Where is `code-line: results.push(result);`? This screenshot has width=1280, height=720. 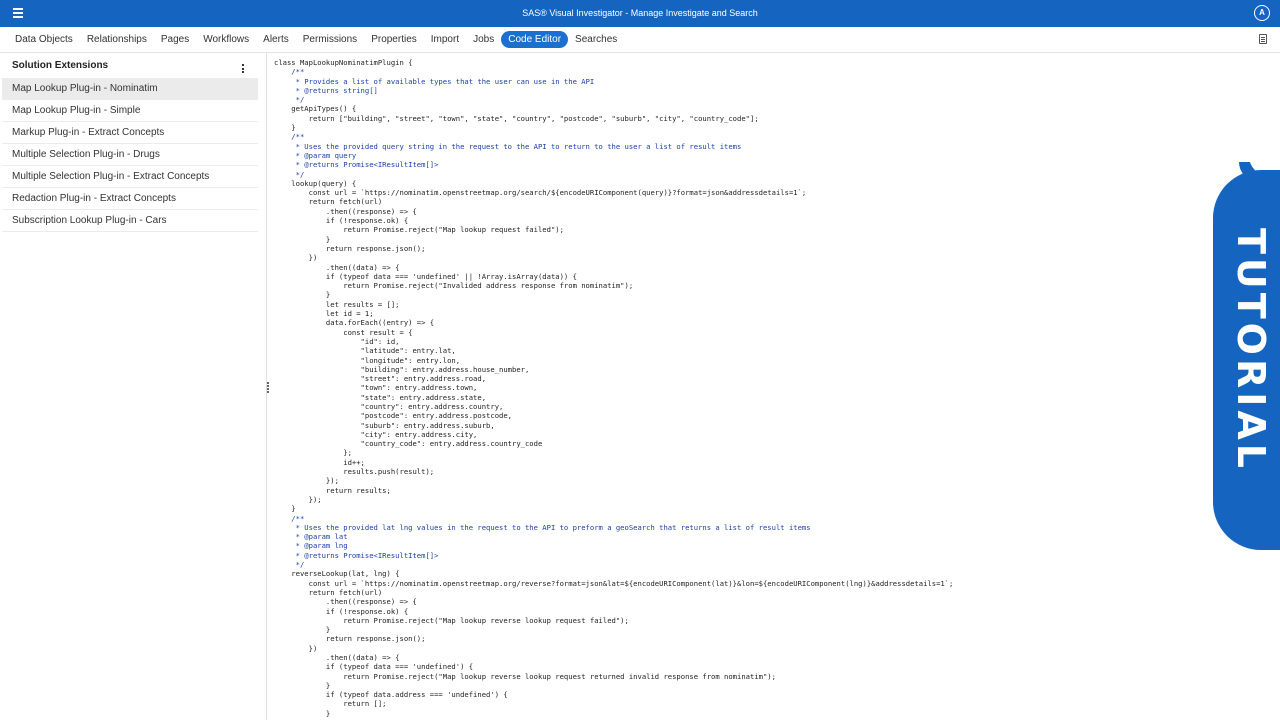 code-line: results.push(result); is located at coordinates (354, 472).